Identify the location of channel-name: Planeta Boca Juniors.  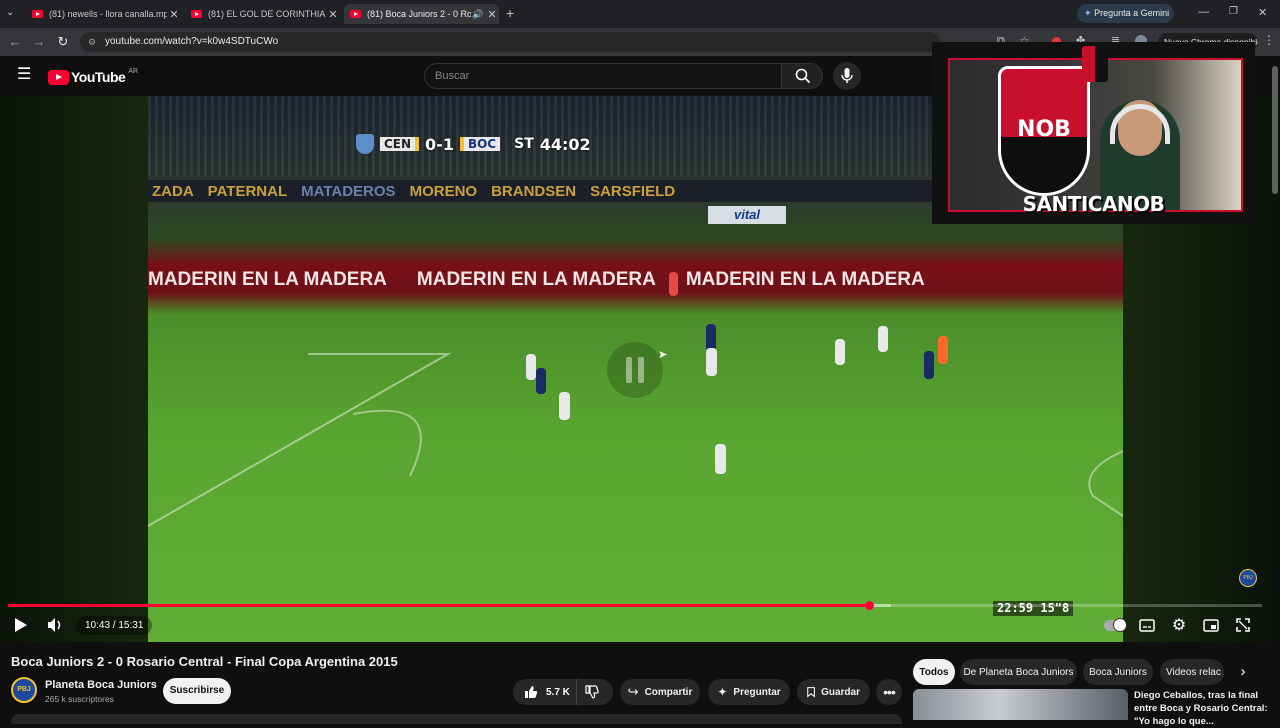
(101, 685).